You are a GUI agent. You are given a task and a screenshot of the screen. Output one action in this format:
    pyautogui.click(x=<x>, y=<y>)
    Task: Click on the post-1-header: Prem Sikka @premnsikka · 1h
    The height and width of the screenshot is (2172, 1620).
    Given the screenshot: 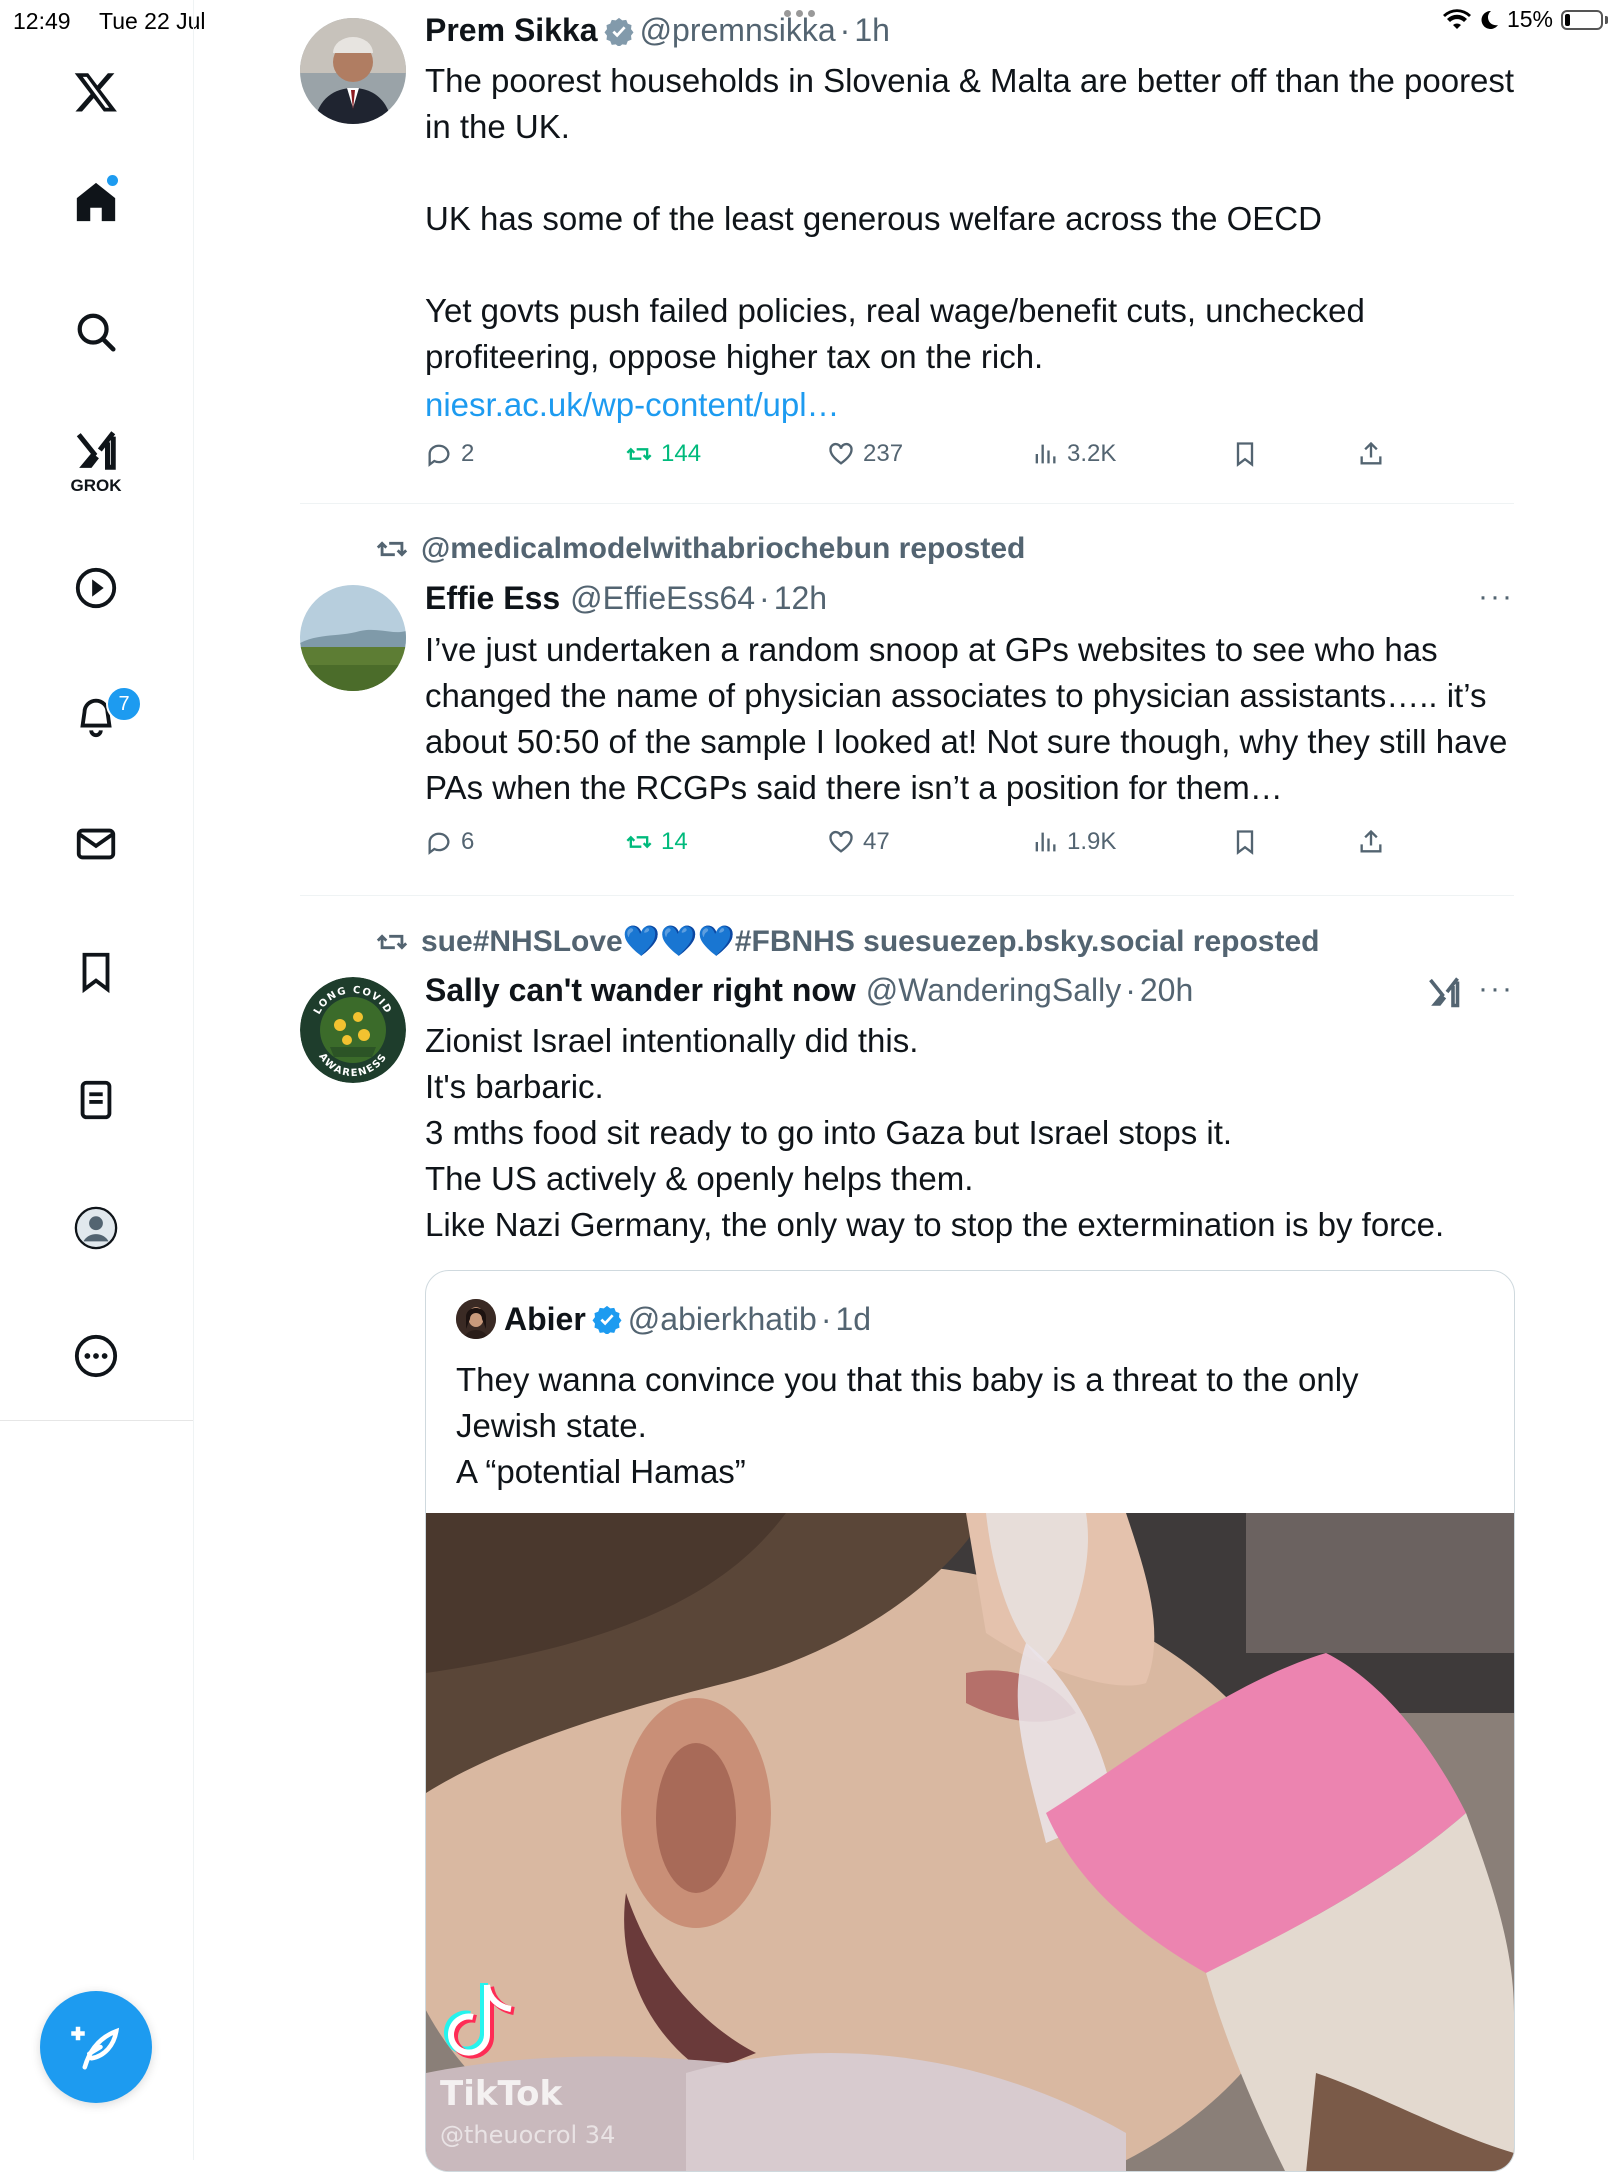 What is the action you would take?
    pyautogui.click(x=657, y=30)
    